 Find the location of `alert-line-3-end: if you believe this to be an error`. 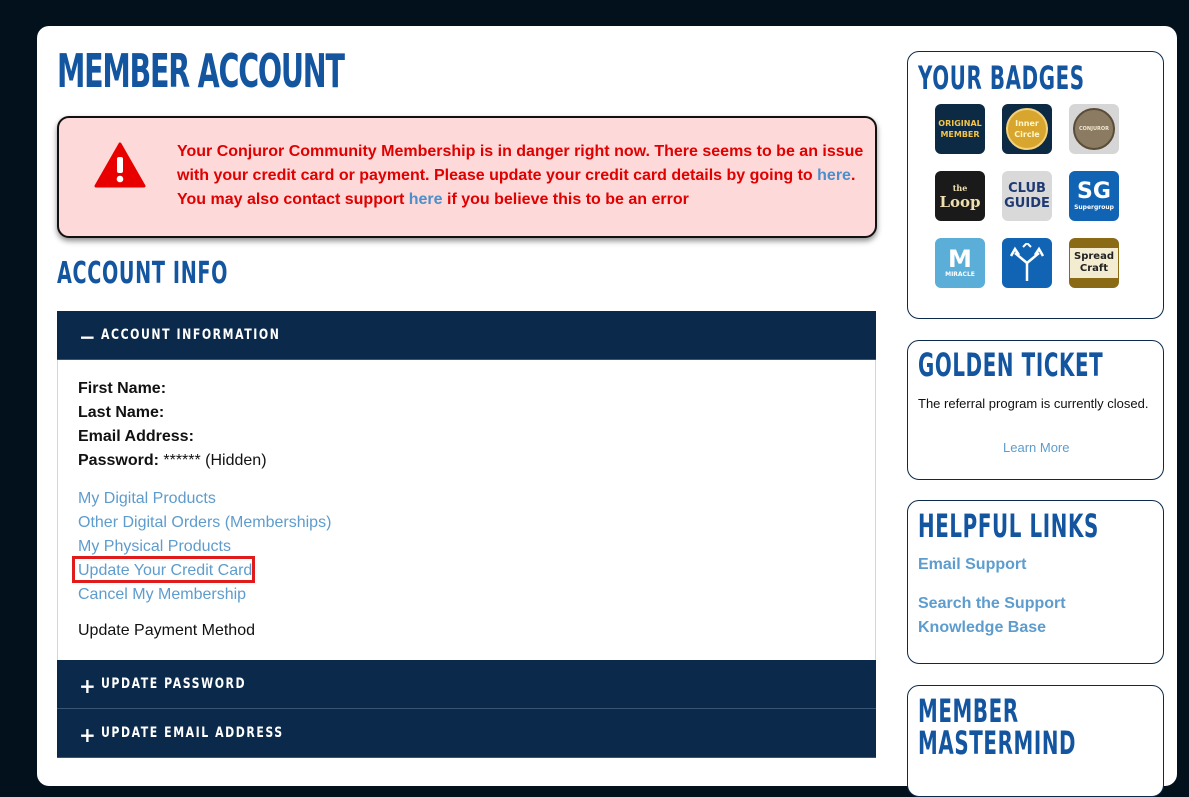

alert-line-3-end: if you believe this to be an error is located at coordinates (565, 199).